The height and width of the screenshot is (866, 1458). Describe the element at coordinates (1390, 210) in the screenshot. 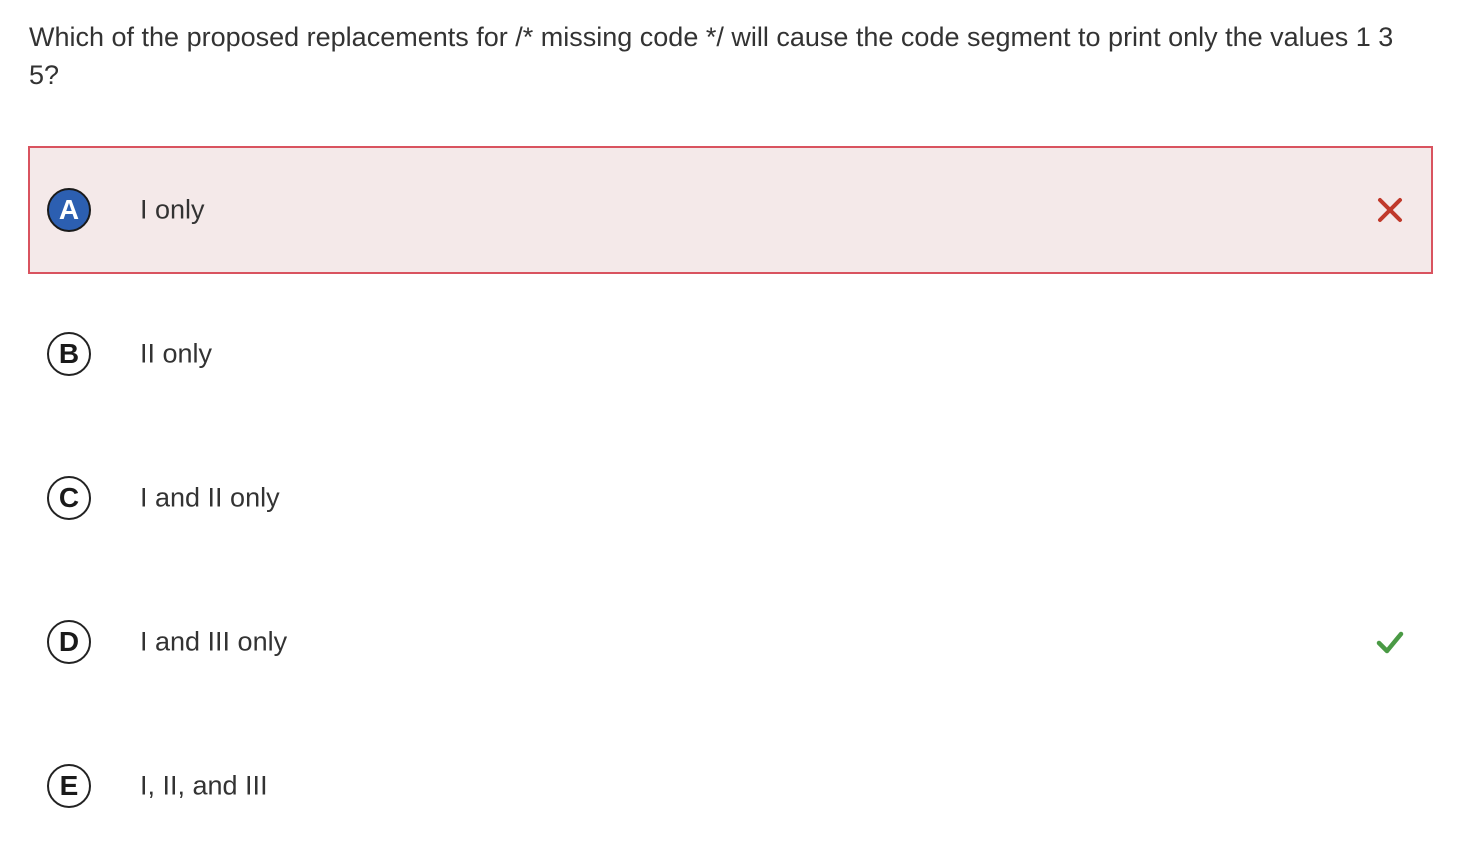

I see `x-icon` at that location.